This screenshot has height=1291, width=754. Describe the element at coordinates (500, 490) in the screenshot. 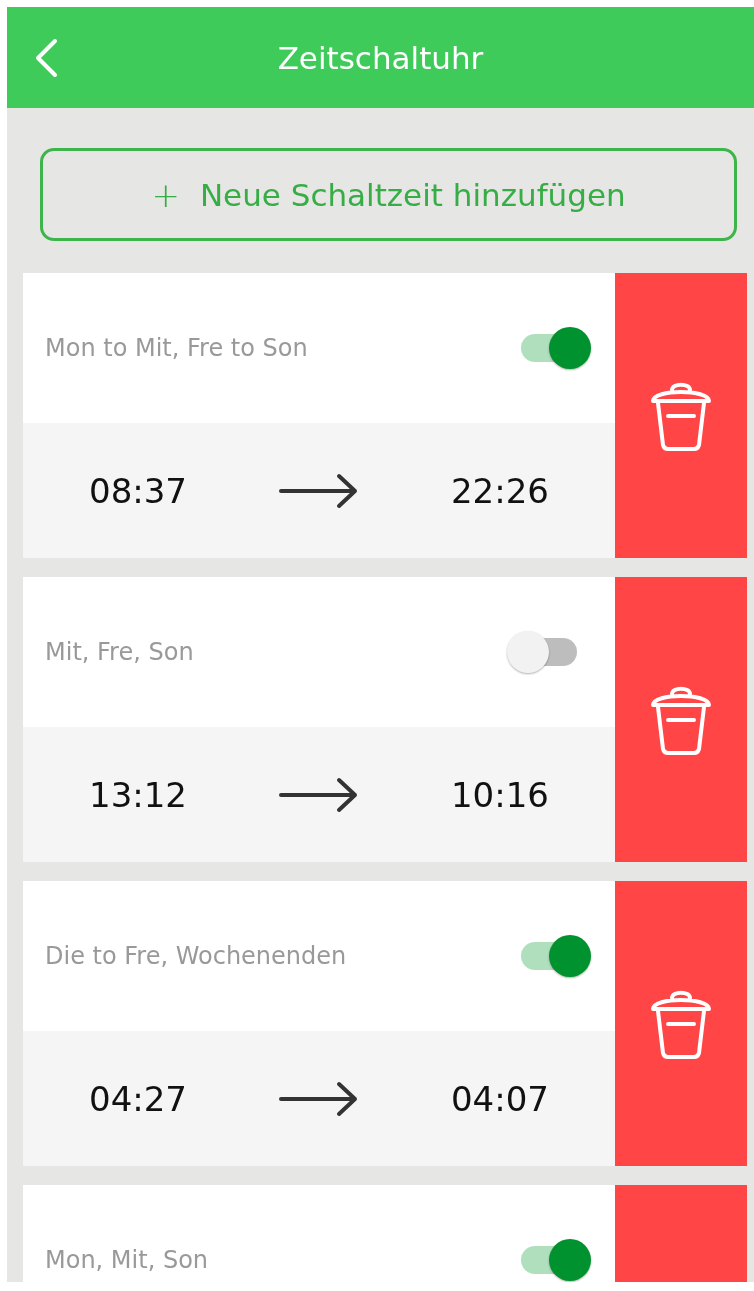

I see `end-time: 22:26` at that location.